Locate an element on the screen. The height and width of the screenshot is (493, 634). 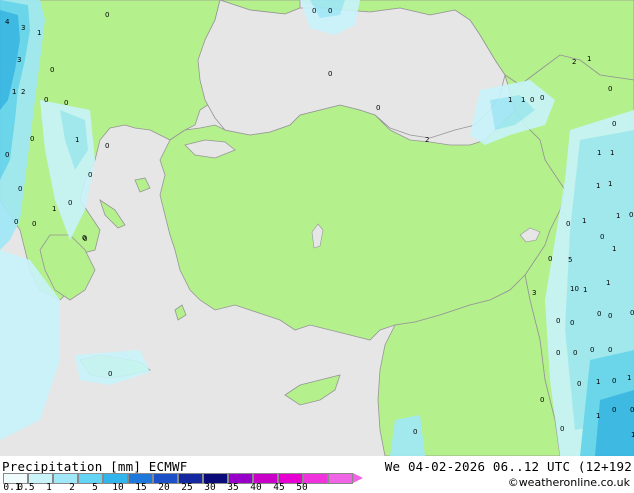
credit-text: ©weatheronline.co.uk is located at coordinates (568, 482).